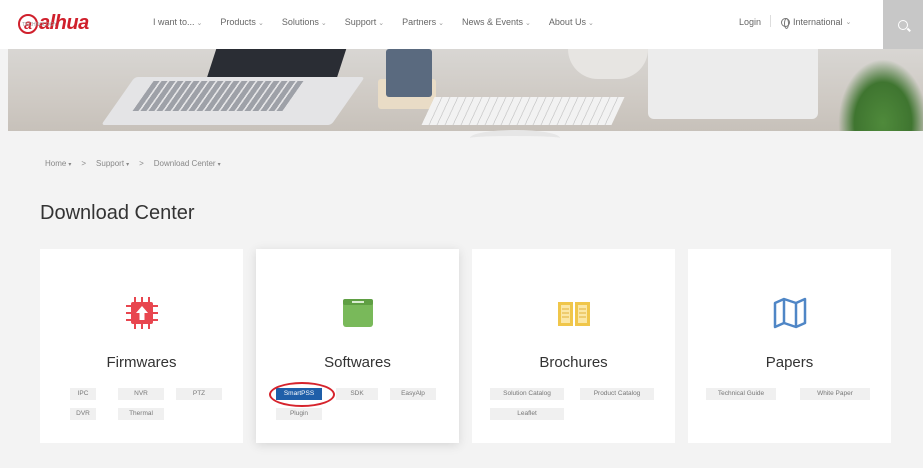 The width and height of the screenshot is (923, 468). What do you see at coordinates (789, 313) in the screenshot?
I see `map-icon` at bounding box center [789, 313].